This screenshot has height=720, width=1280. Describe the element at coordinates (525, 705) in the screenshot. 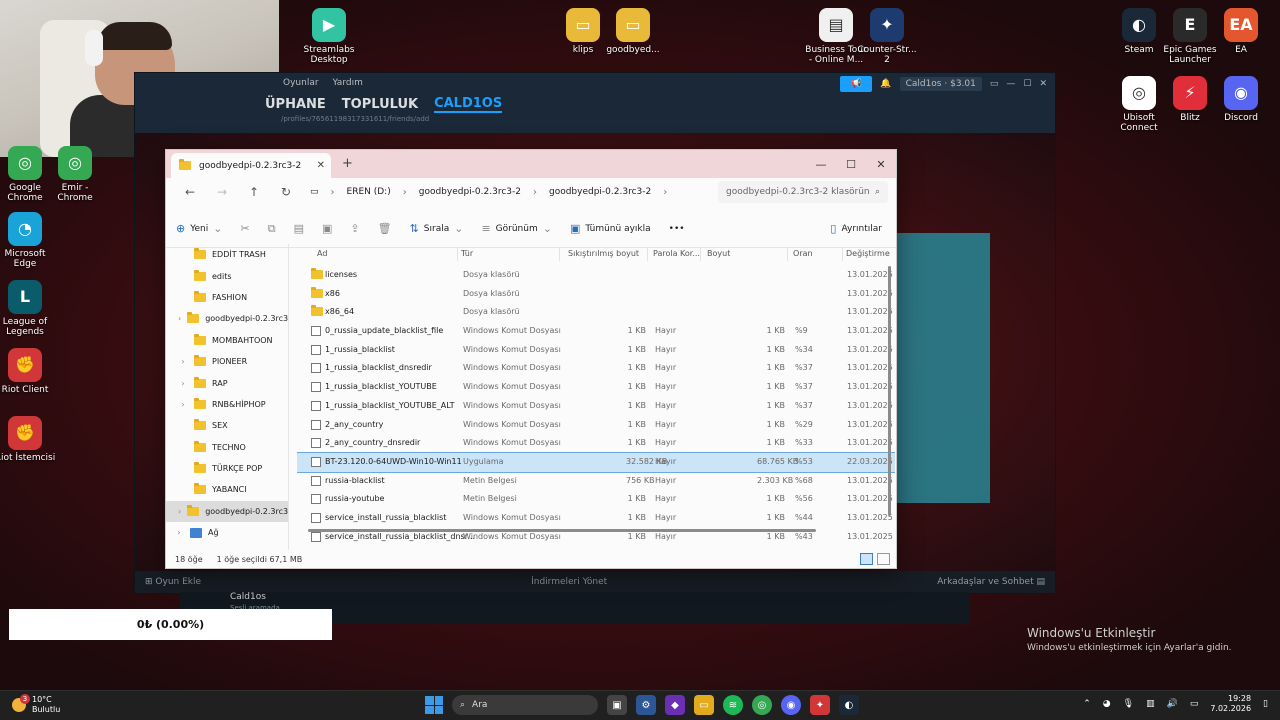

I see `taskbar-search: ⌕ Ara` at that location.